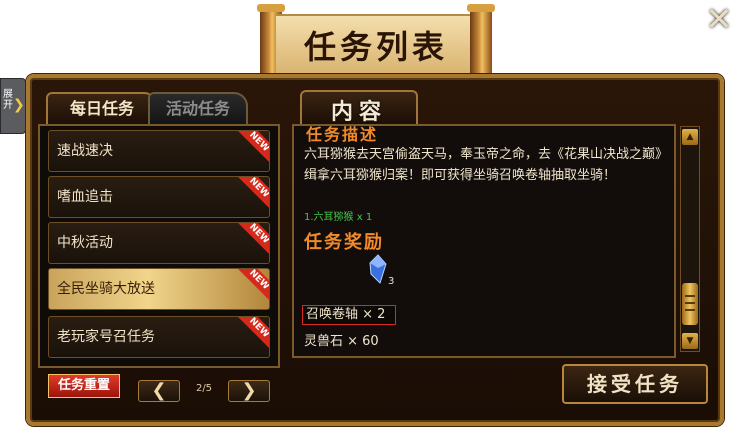 Image resolution: width=740 pixels, height=434 pixels. I want to click on arrow-up-icon: ▲, so click(690, 137).